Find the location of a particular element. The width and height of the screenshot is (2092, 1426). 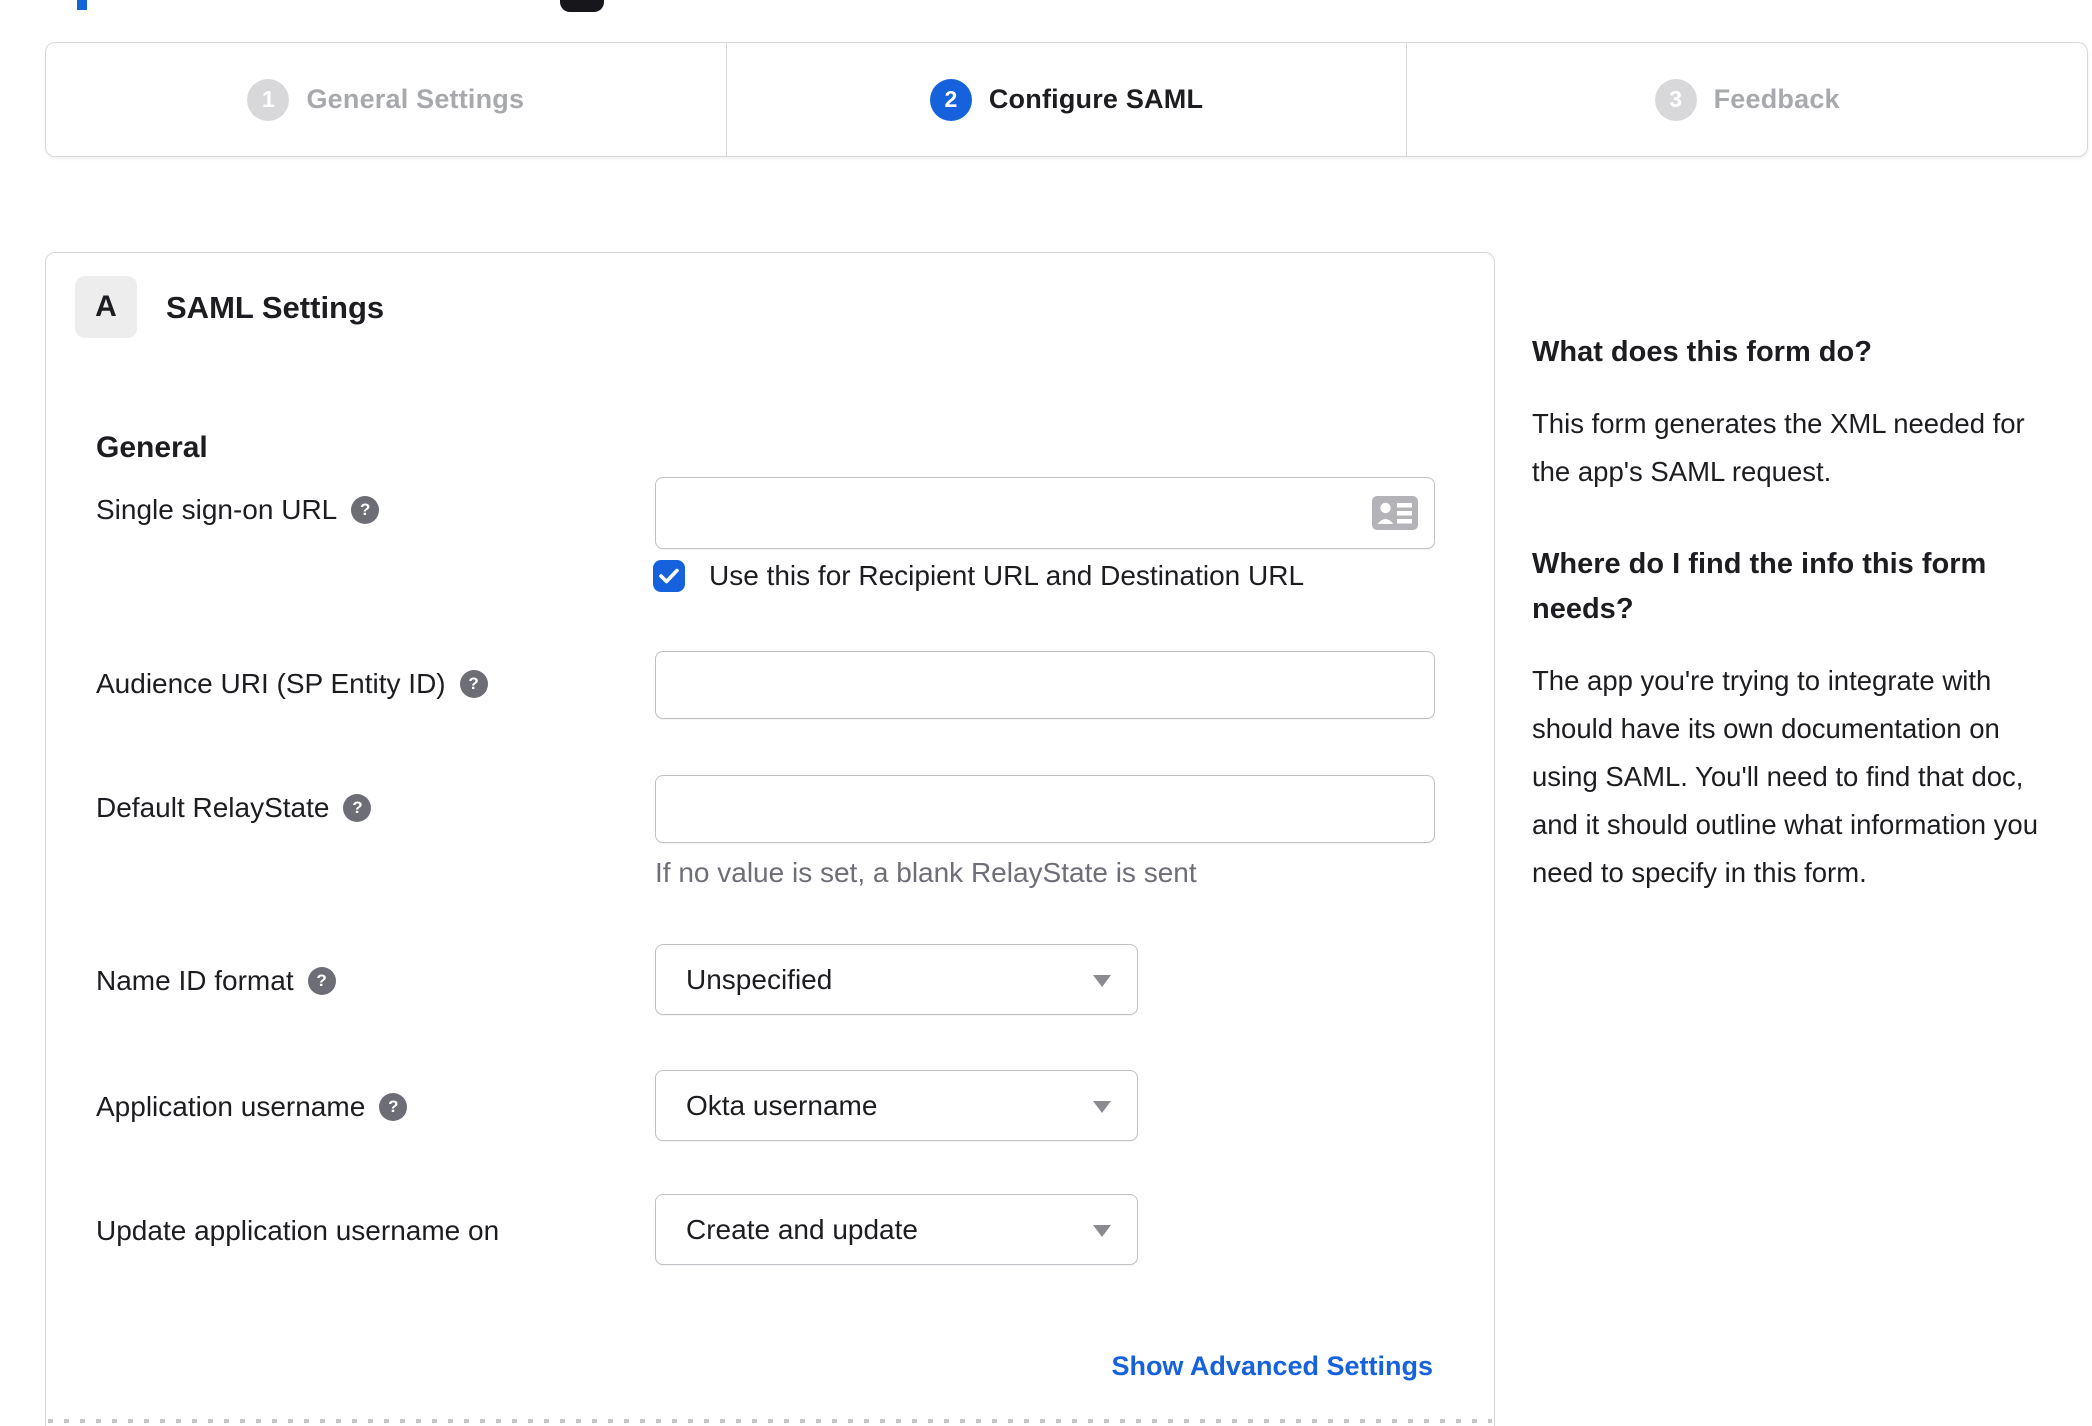

update-username-select: Create and update is located at coordinates (896, 1229).